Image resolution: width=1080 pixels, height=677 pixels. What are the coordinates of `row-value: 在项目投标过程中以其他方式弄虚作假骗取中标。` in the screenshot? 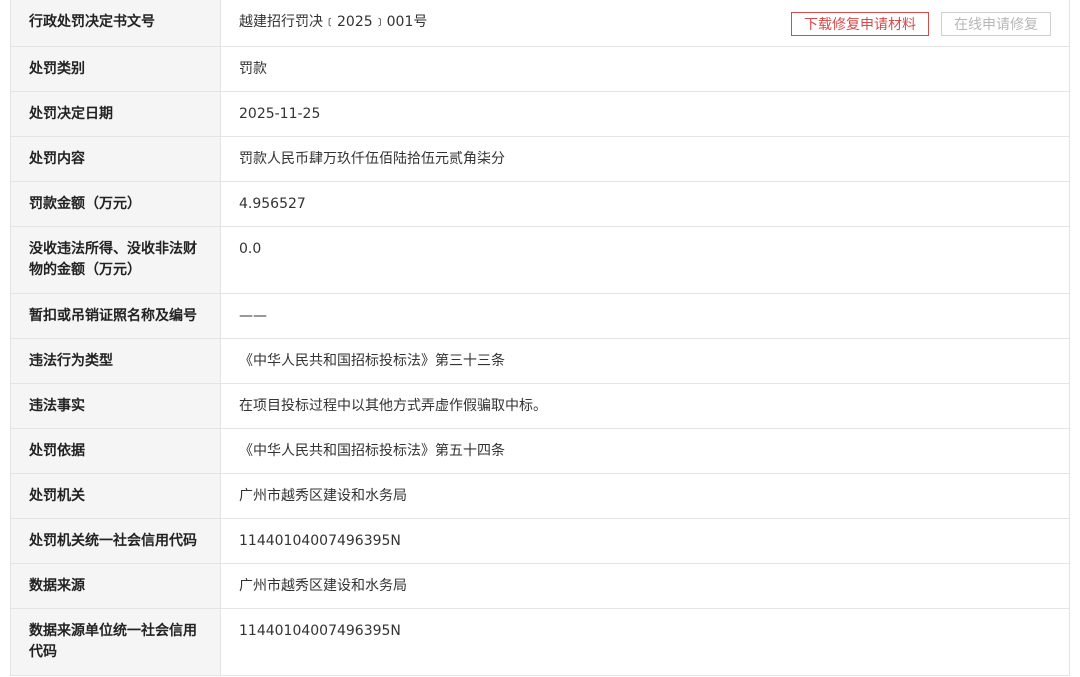 It's located at (393, 406).